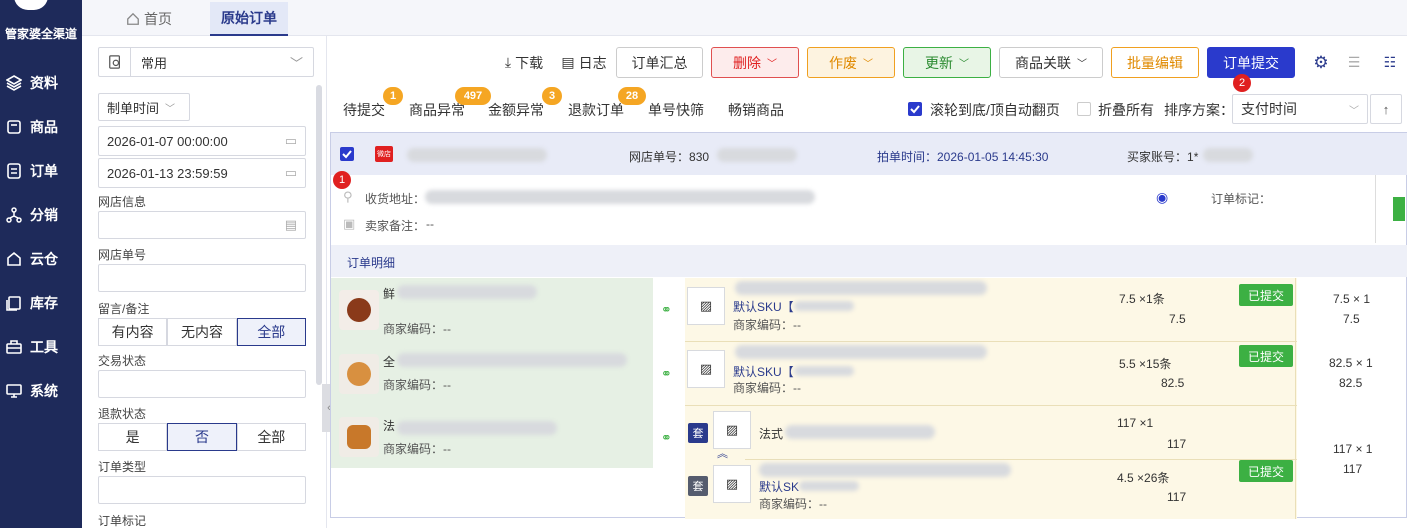  Describe the element at coordinates (1199, 110) in the screenshot. I see `sort-label: 排序方案：` at that location.